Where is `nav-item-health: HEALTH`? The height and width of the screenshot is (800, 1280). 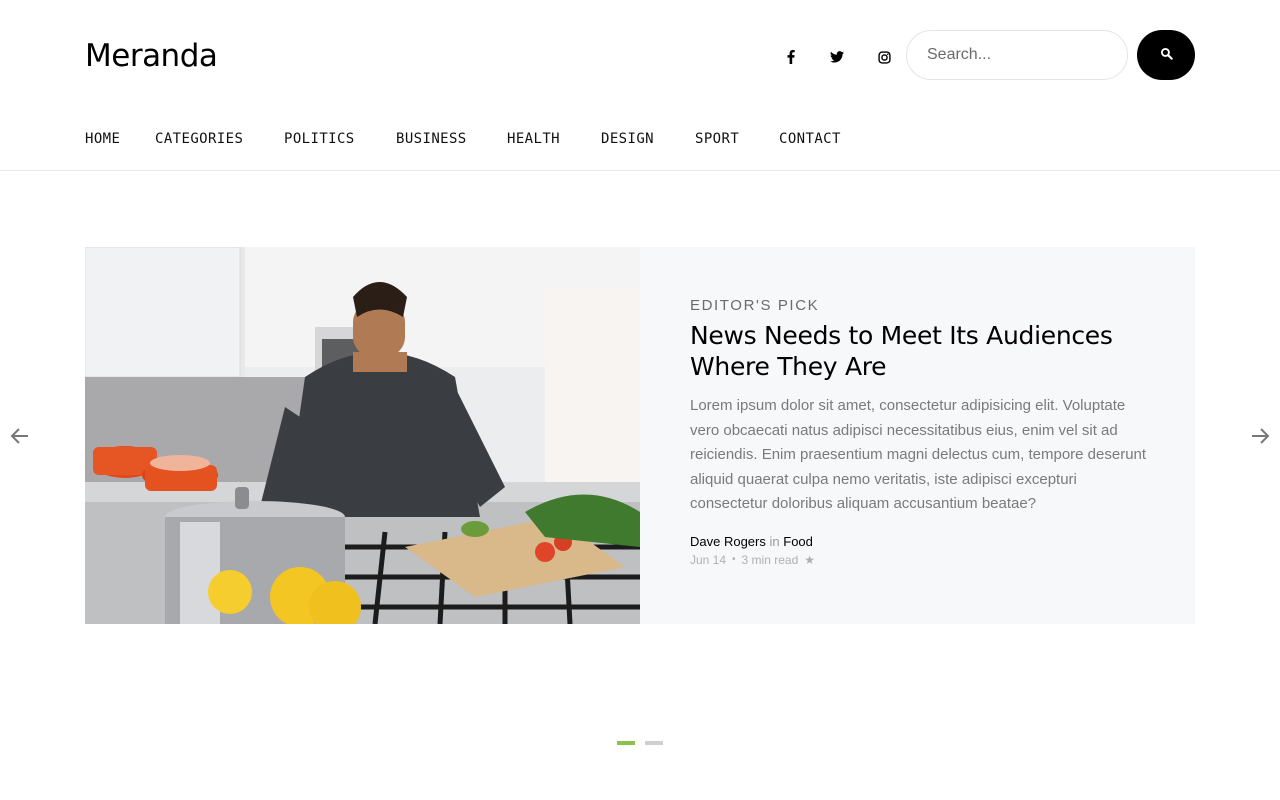
nav-item-health: HEALTH is located at coordinates (533, 139).